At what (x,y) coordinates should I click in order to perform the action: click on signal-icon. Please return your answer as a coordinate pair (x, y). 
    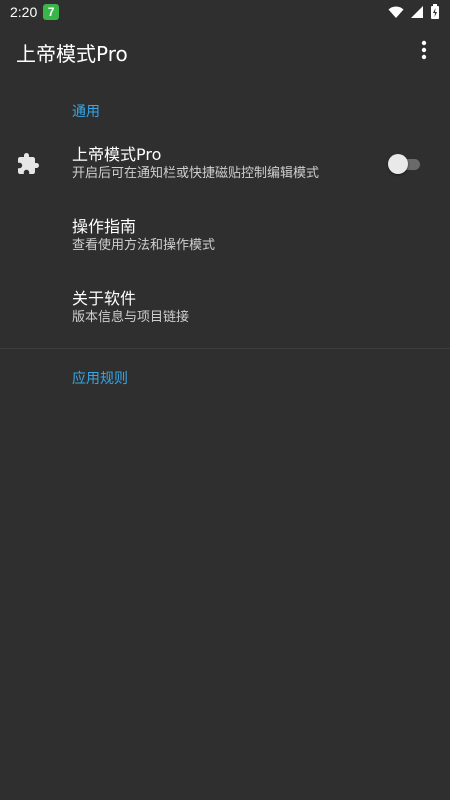
    Looking at the image, I should click on (417, 12).